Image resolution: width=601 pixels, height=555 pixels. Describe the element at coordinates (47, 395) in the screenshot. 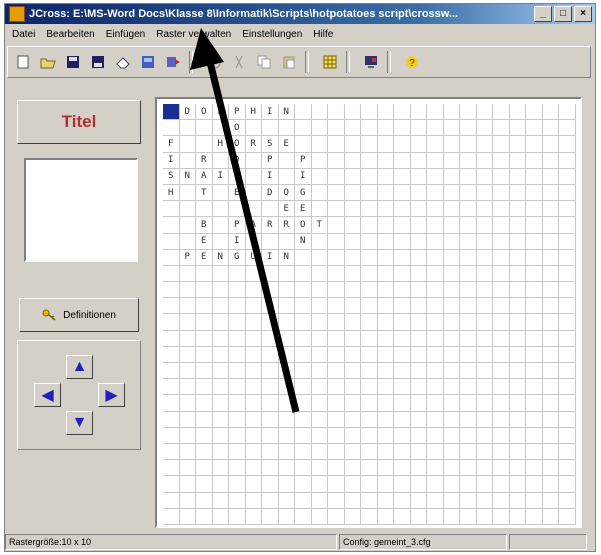

I see `arrow-left-button: ◀` at that location.